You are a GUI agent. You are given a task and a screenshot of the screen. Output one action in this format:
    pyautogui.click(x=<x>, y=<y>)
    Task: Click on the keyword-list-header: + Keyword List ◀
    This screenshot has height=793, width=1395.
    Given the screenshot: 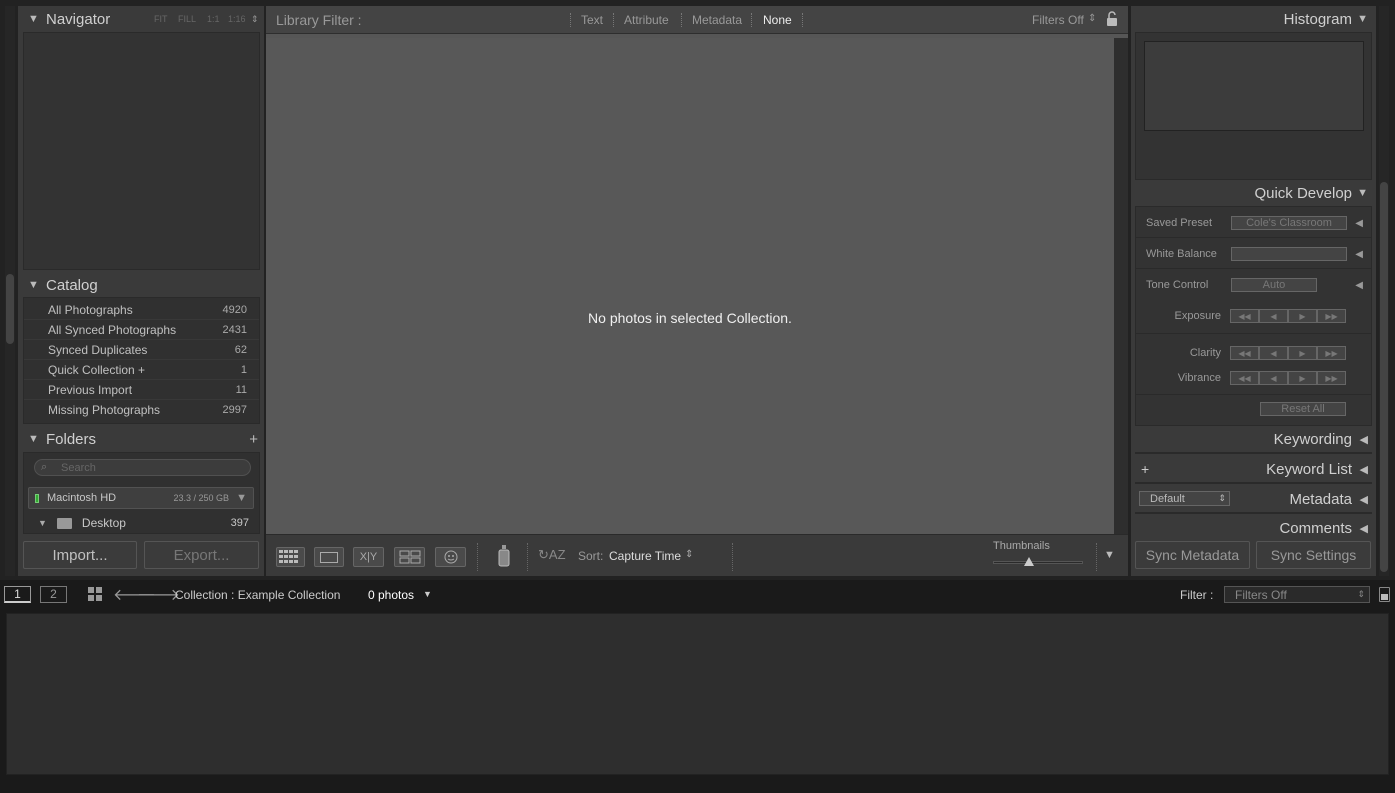 What is the action you would take?
    pyautogui.click(x=1253, y=469)
    